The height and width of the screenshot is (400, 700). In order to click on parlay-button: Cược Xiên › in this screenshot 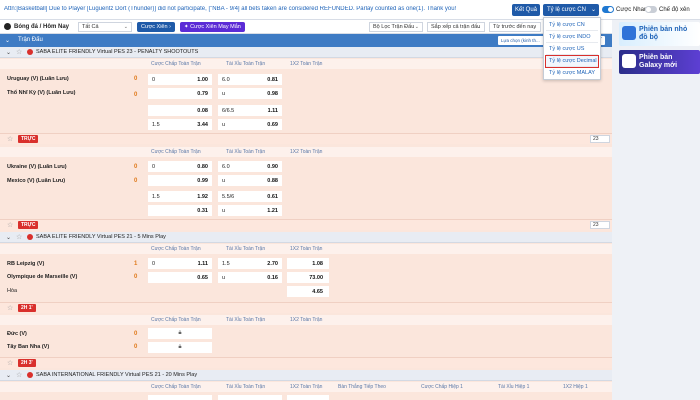, I will do `click(156, 27)`.